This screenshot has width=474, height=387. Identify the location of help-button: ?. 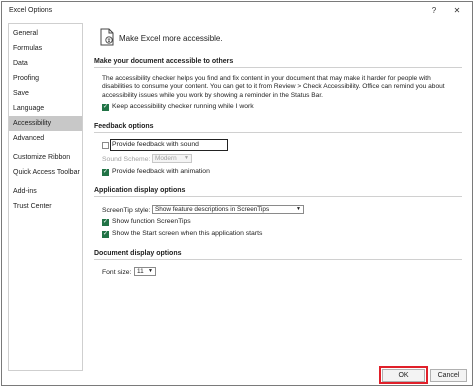
(434, 11).